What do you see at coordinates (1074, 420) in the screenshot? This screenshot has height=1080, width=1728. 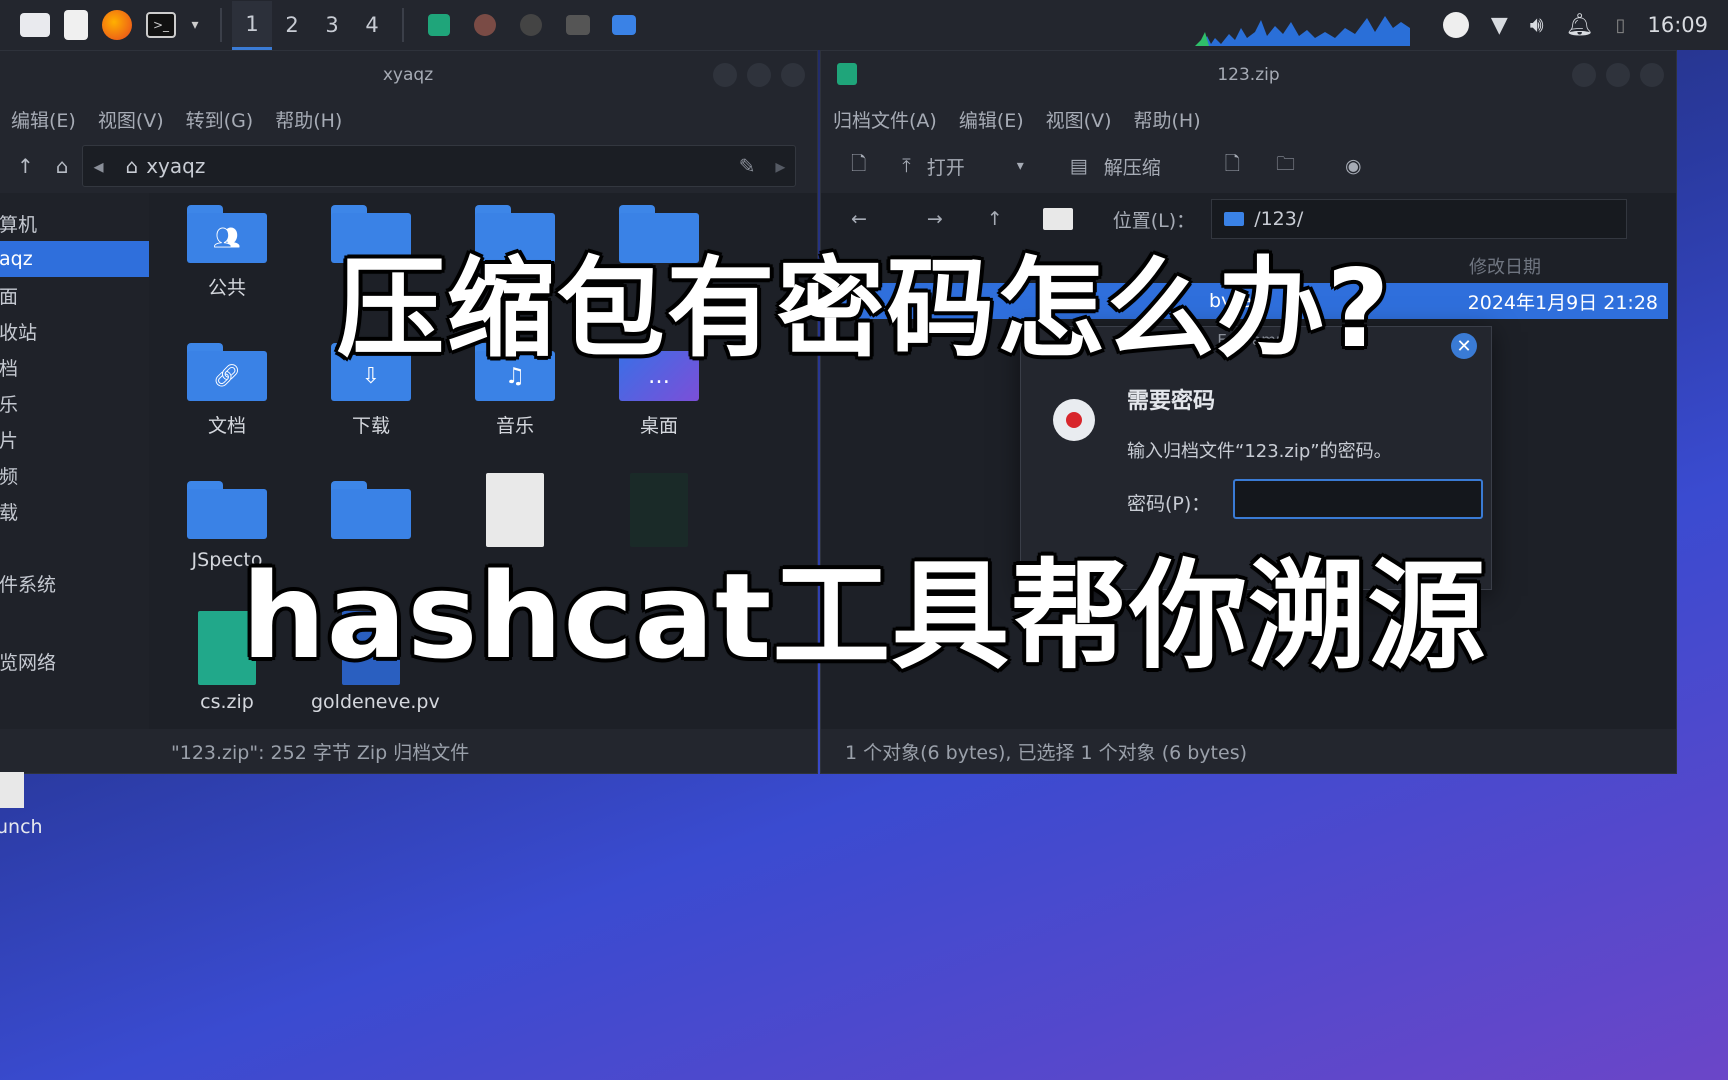 I see `lock-warning-icon` at bounding box center [1074, 420].